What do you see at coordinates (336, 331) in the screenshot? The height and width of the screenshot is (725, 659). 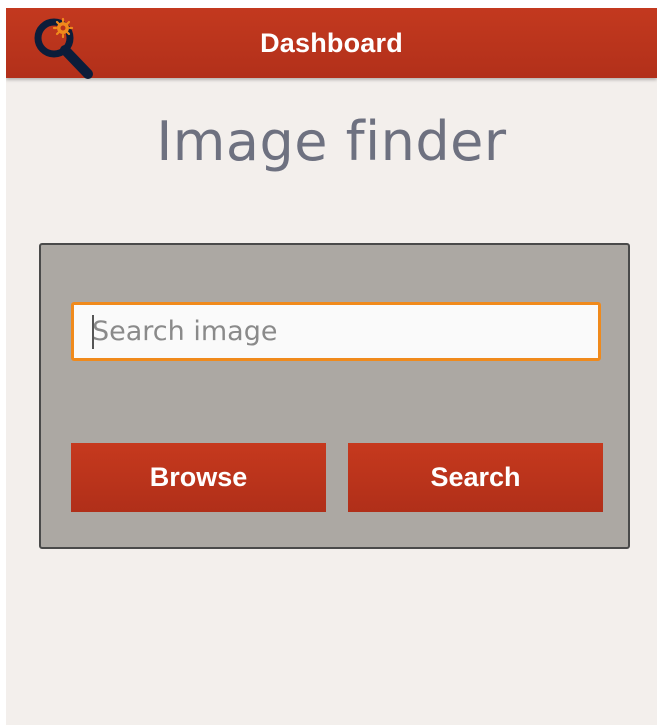 I see `search-input` at bounding box center [336, 331].